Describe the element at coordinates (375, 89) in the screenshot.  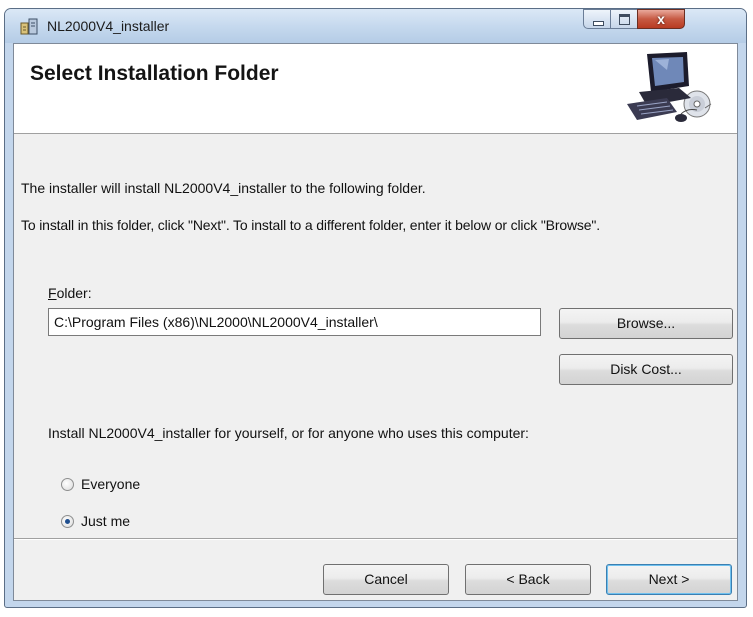
I see `header-banner: Select Installation Folder` at that location.